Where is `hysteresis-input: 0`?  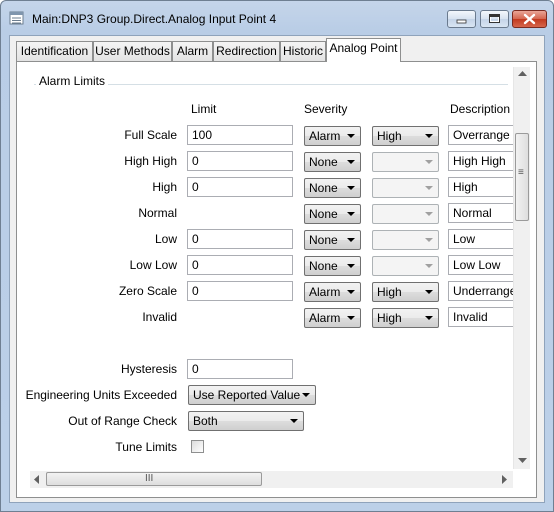
hysteresis-input: 0 is located at coordinates (240, 369).